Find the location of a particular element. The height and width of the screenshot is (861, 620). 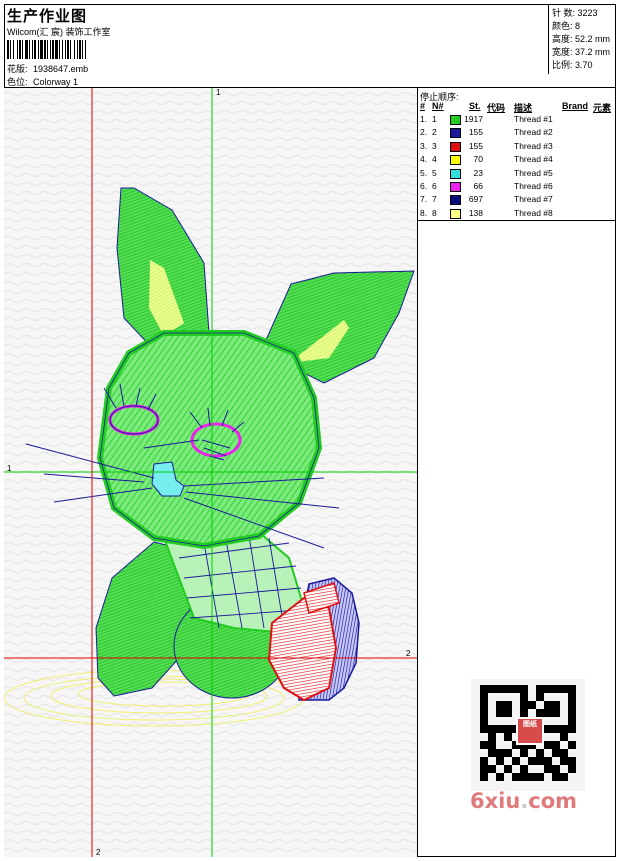

row-stitches: 70 is located at coordinates (478, 159).